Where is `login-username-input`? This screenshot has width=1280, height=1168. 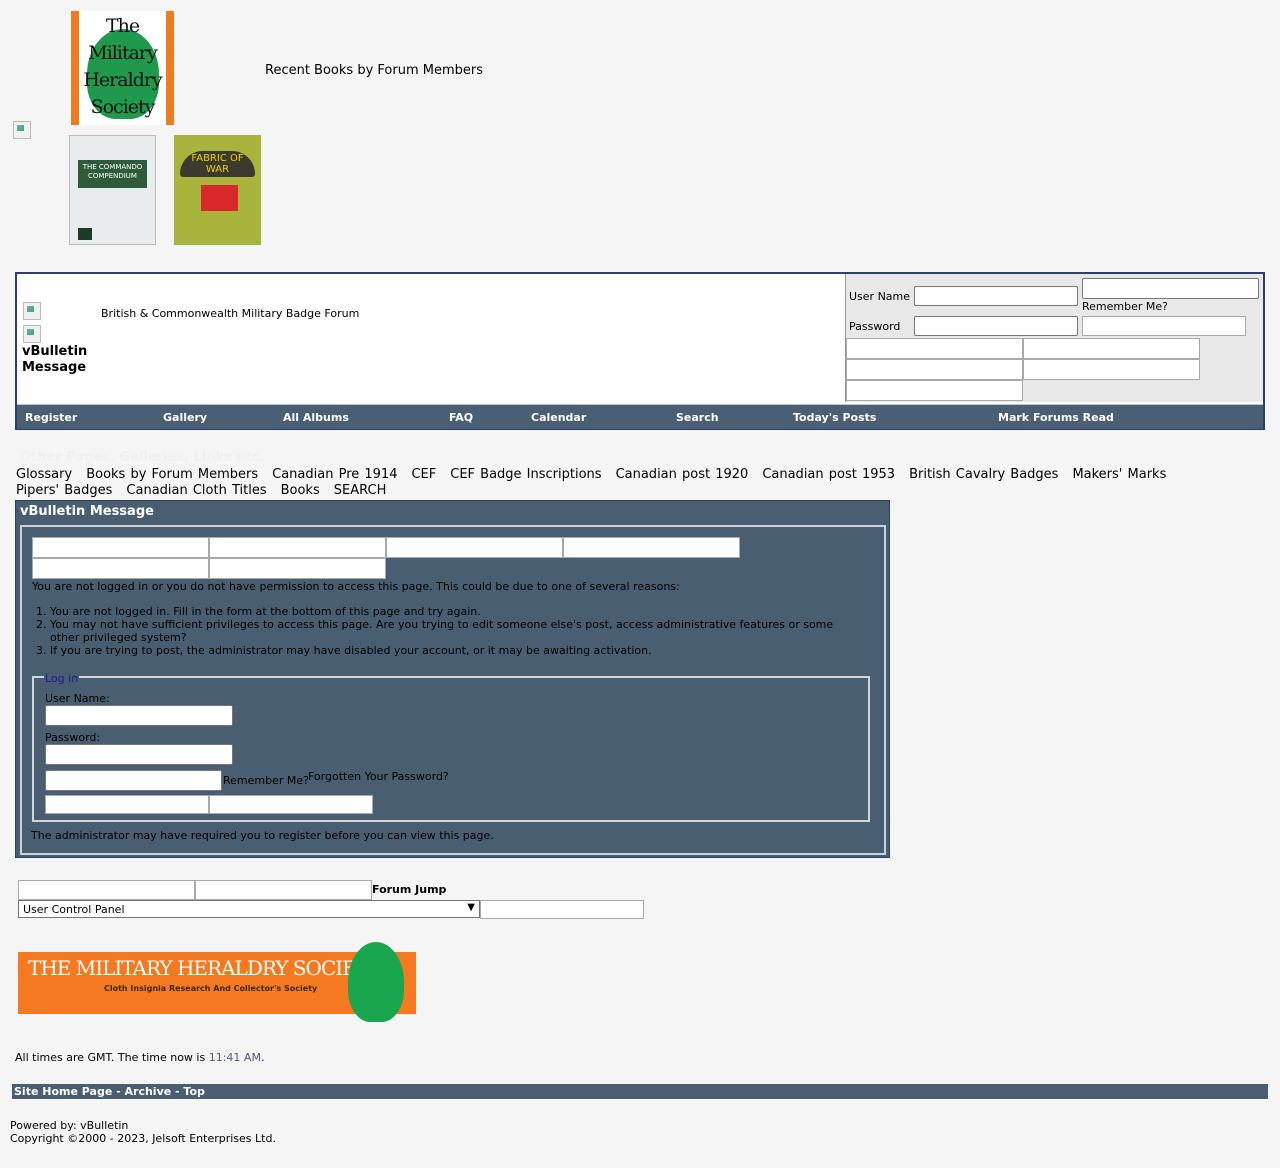 login-username-input is located at coordinates (139, 715).